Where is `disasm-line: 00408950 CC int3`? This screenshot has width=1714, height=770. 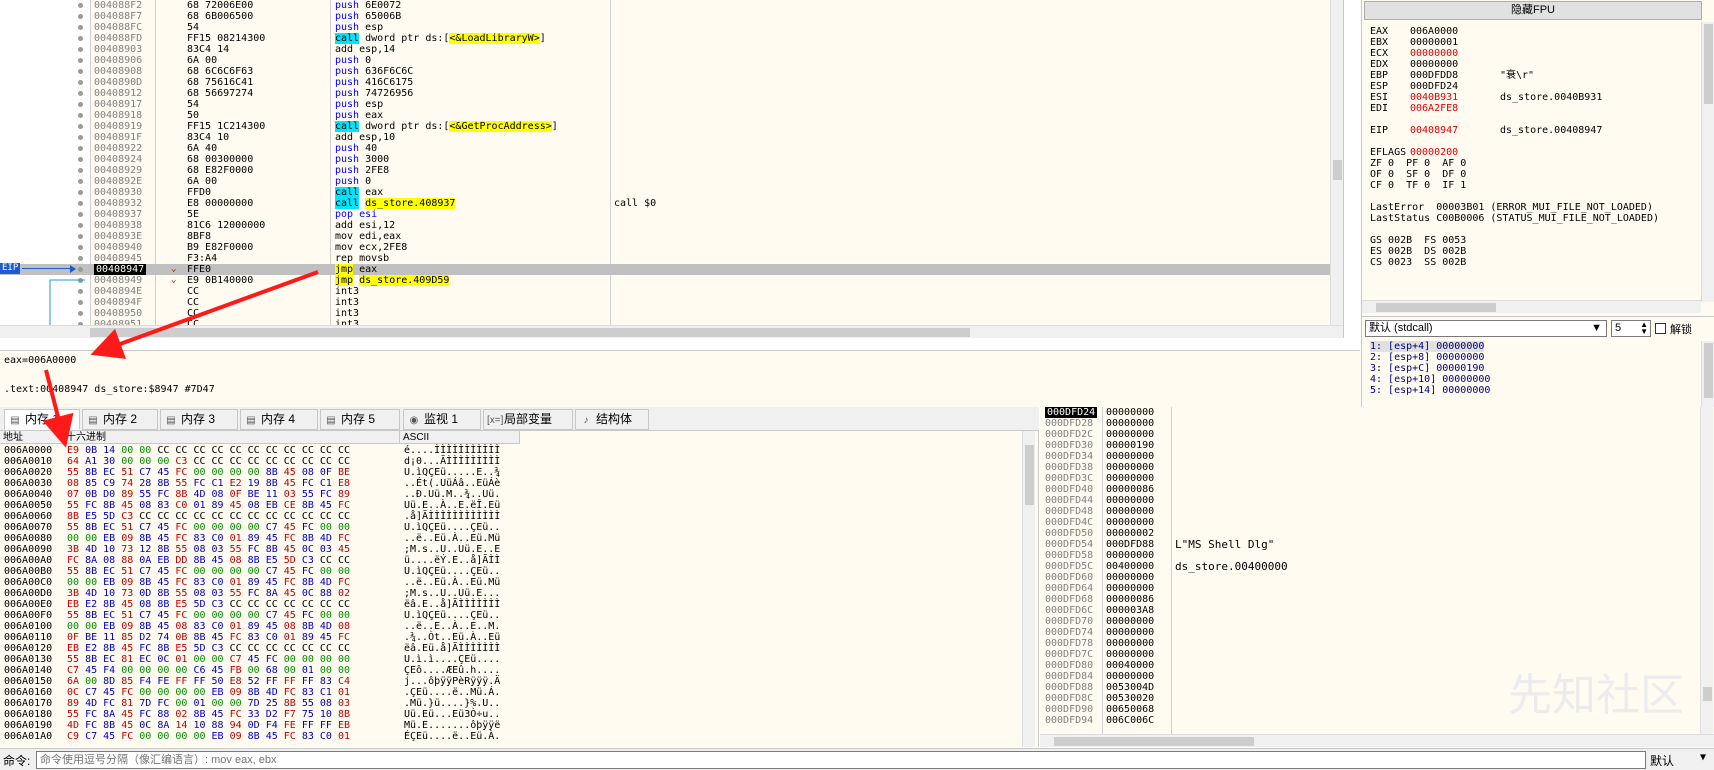
disasm-line: 00408950 CC int3 is located at coordinates (671, 313).